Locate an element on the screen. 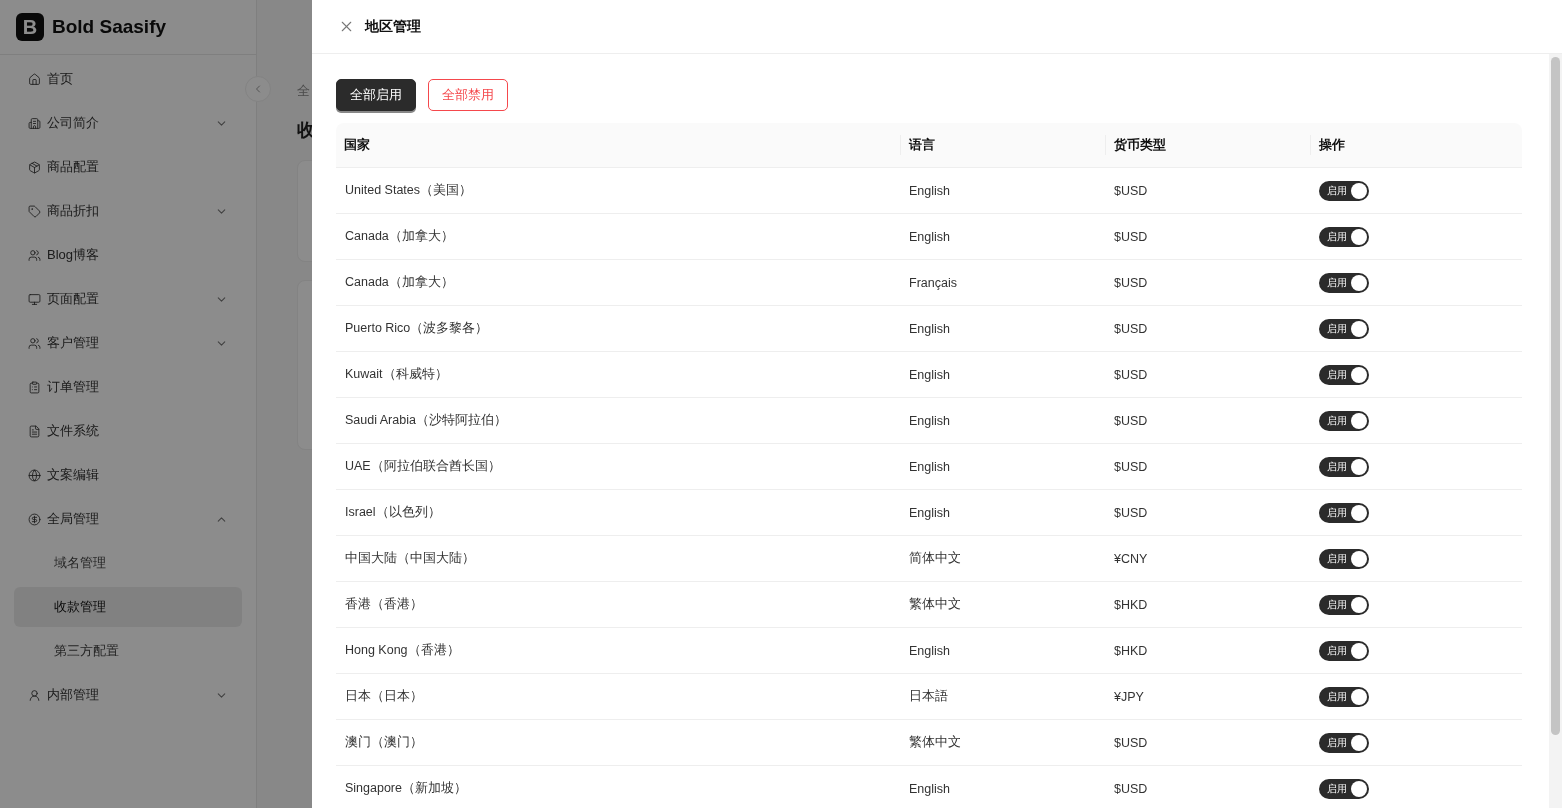  table-cell-text: Hong Kong（香港） is located at coordinates (402, 650).